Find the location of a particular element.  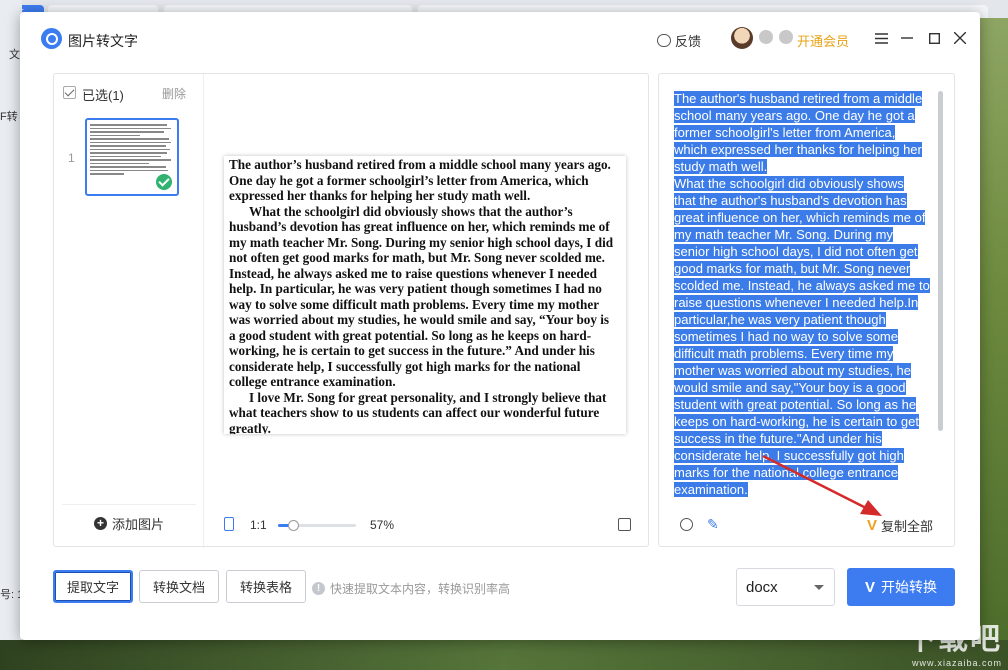

output-format-select: docx is located at coordinates (785, 587).